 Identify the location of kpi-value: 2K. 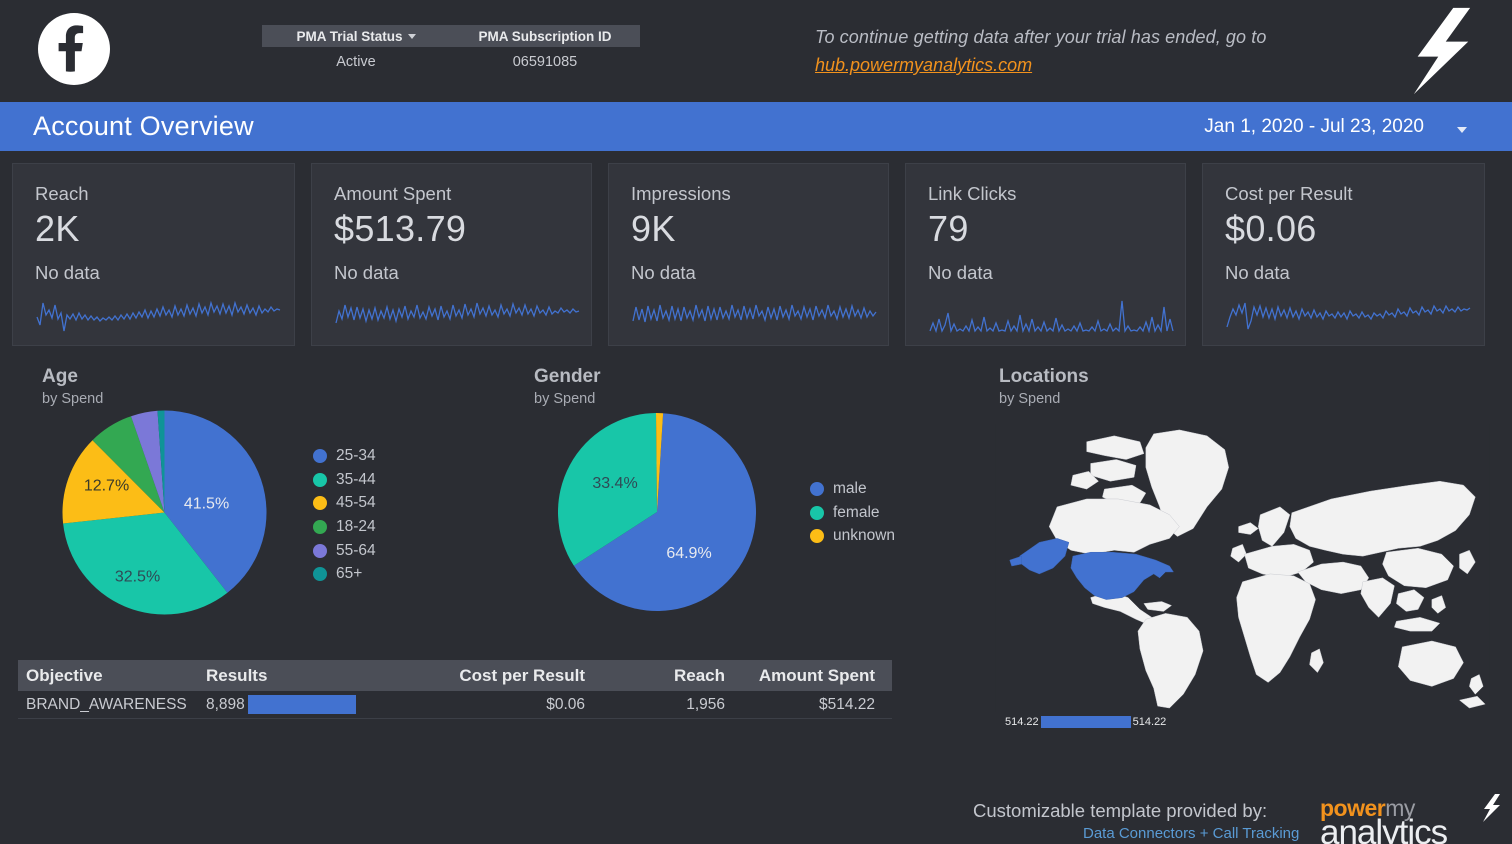
(57, 228).